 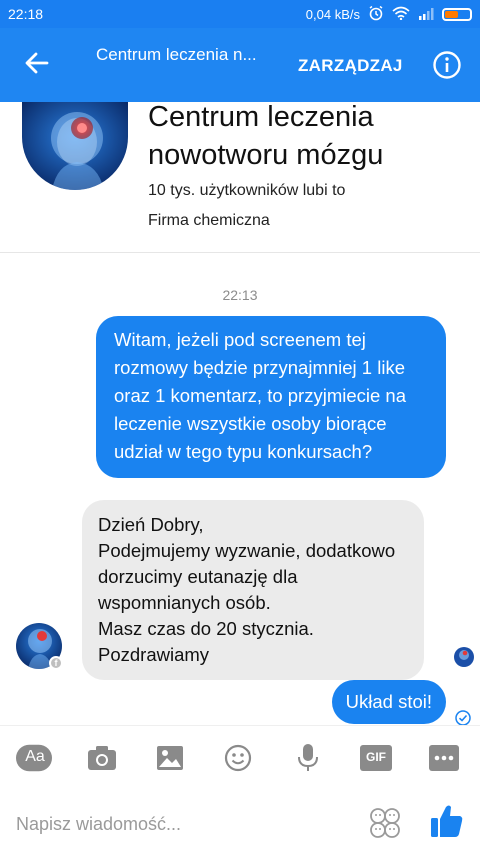 What do you see at coordinates (26, 14) in the screenshot?
I see `status-time: 22:18` at bounding box center [26, 14].